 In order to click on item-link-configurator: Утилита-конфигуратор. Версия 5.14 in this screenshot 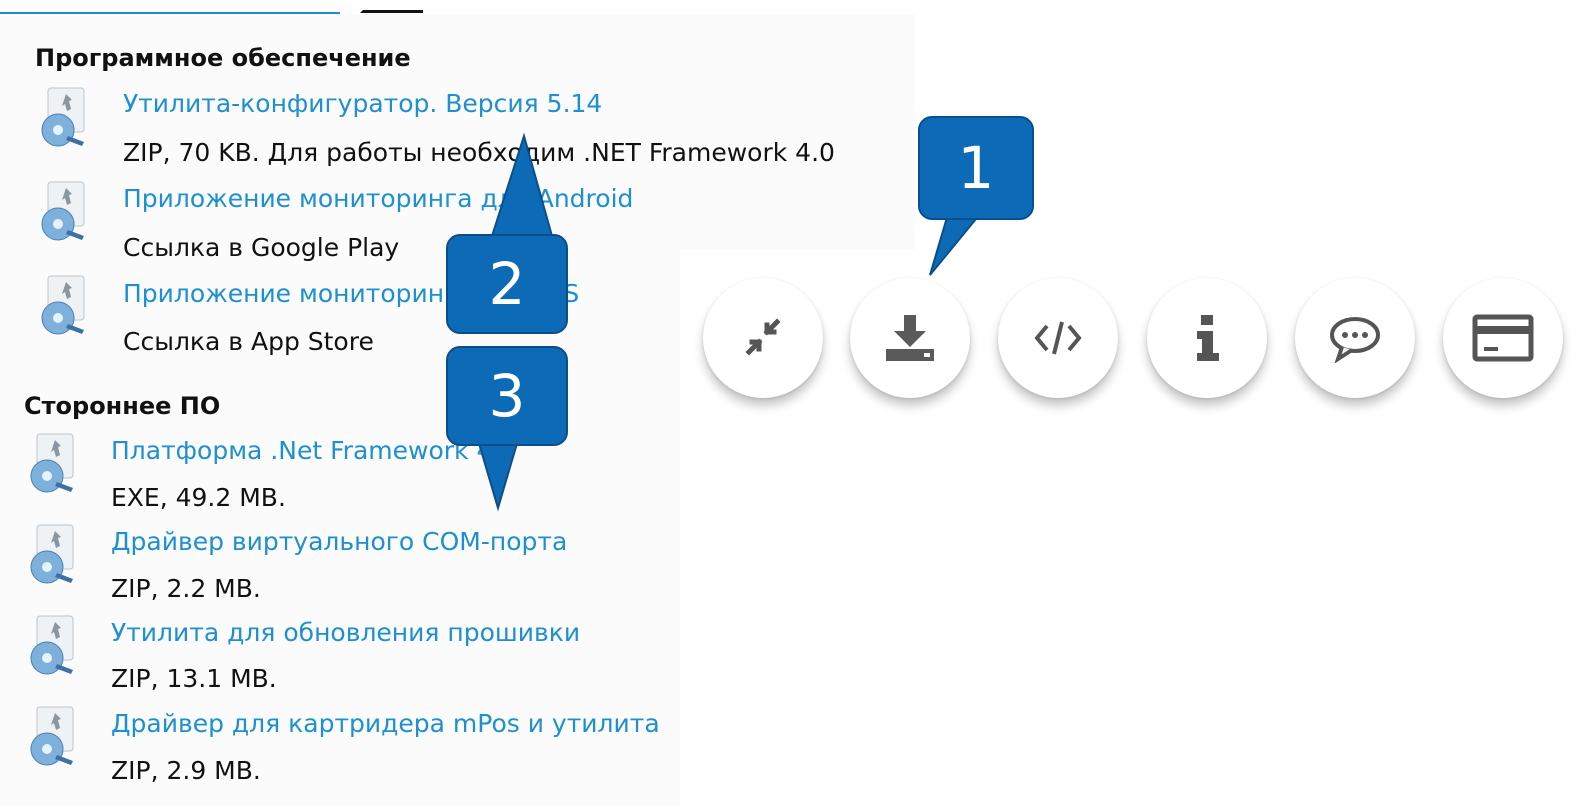, I will do `click(362, 103)`.